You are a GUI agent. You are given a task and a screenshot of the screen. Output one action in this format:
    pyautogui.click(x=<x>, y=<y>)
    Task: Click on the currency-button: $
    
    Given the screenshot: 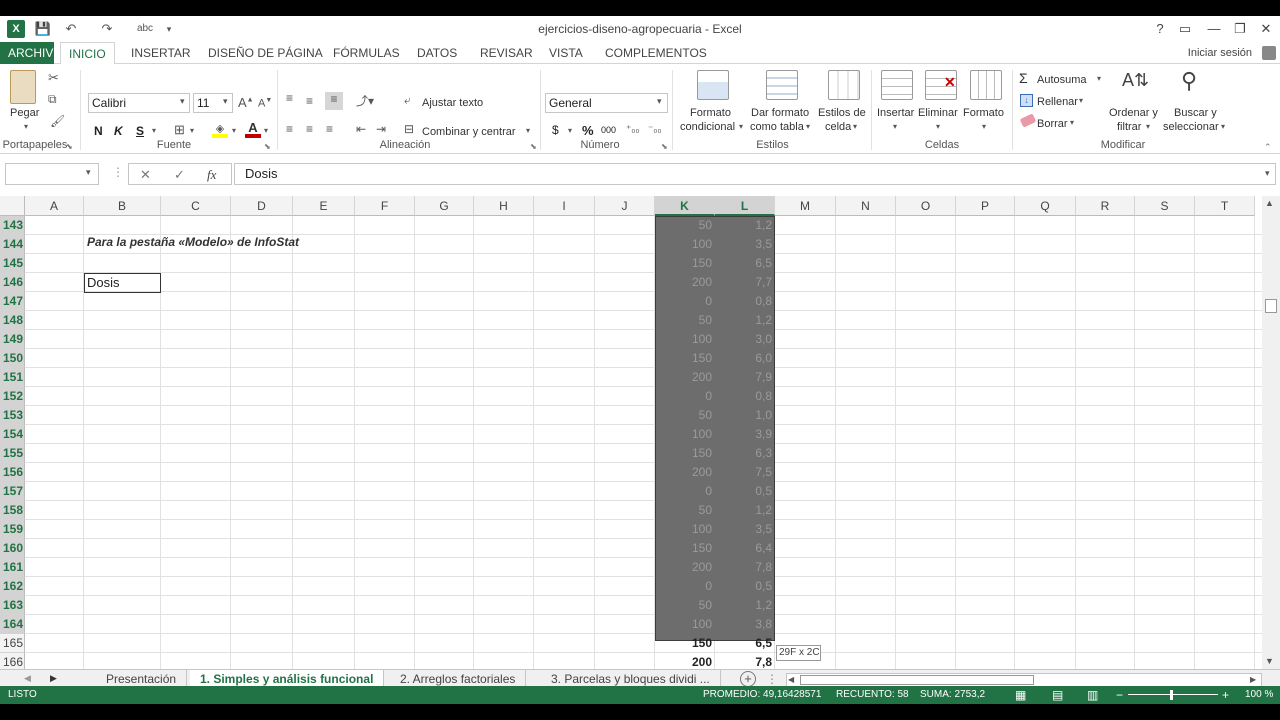 What is the action you would take?
    pyautogui.click(x=555, y=130)
    